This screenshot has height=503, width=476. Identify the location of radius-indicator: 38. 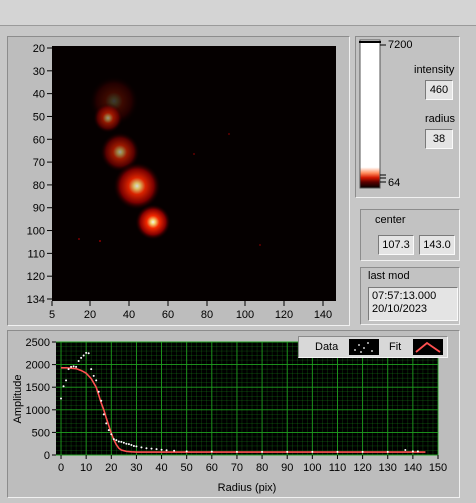
(439, 139).